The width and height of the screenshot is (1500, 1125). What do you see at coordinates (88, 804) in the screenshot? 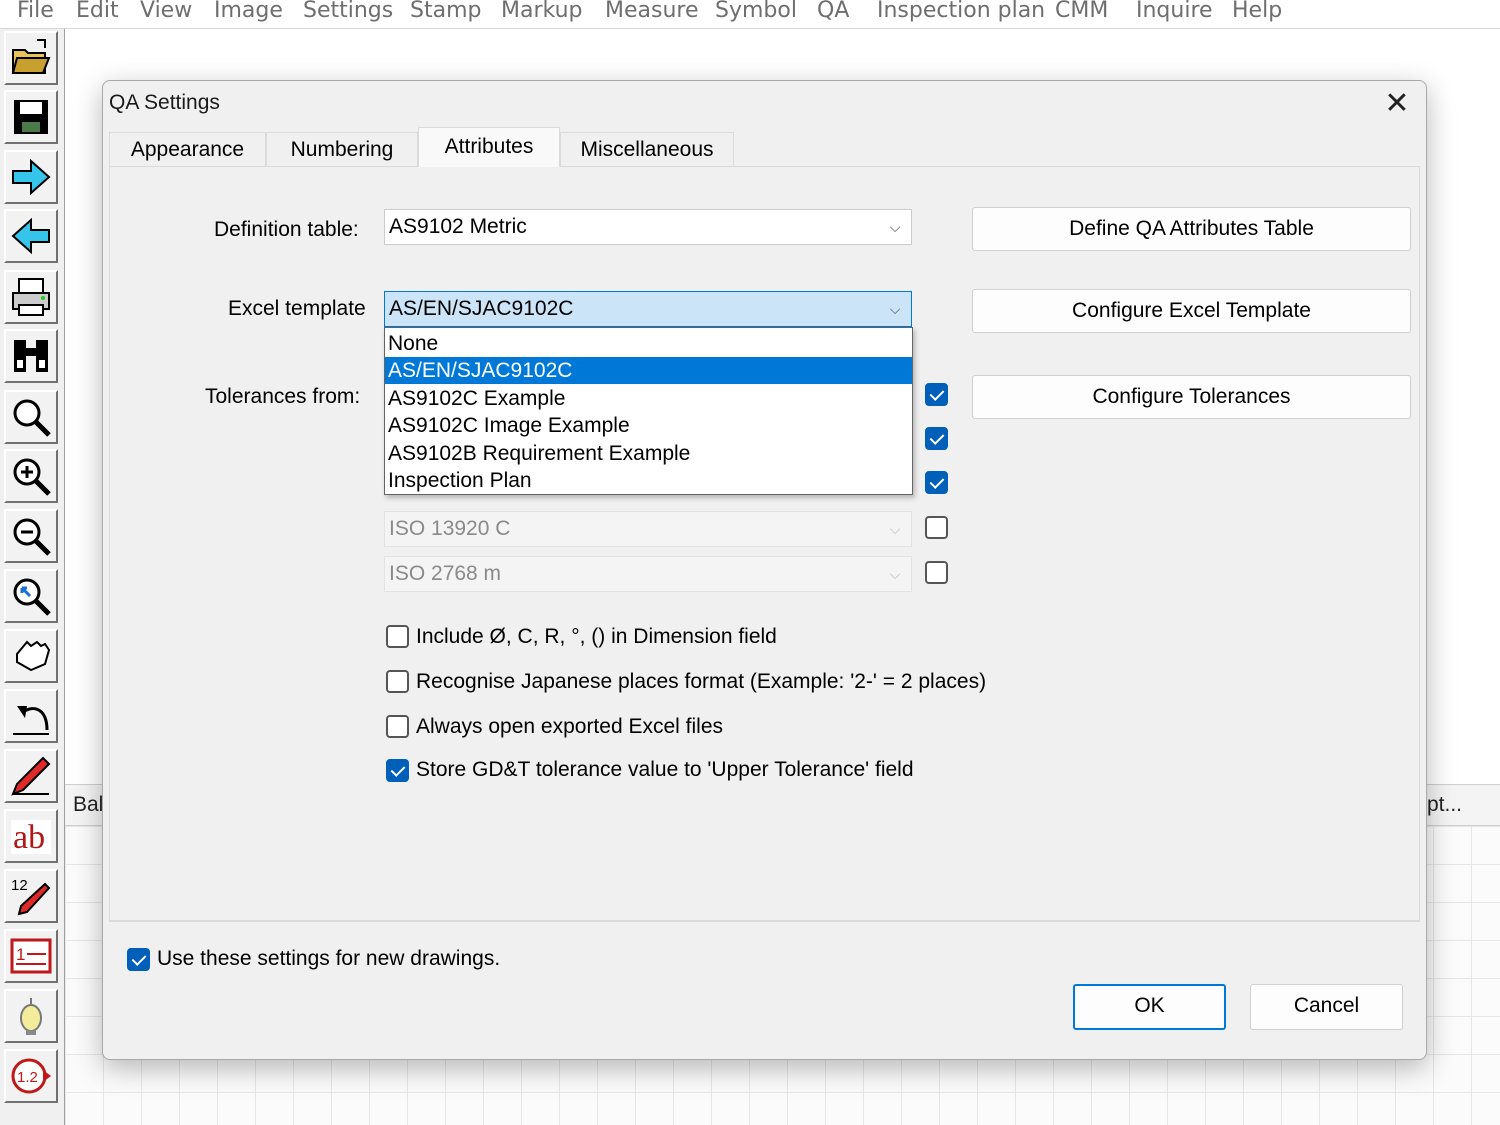
I see `panel-label-left: Bal` at bounding box center [88, 804].